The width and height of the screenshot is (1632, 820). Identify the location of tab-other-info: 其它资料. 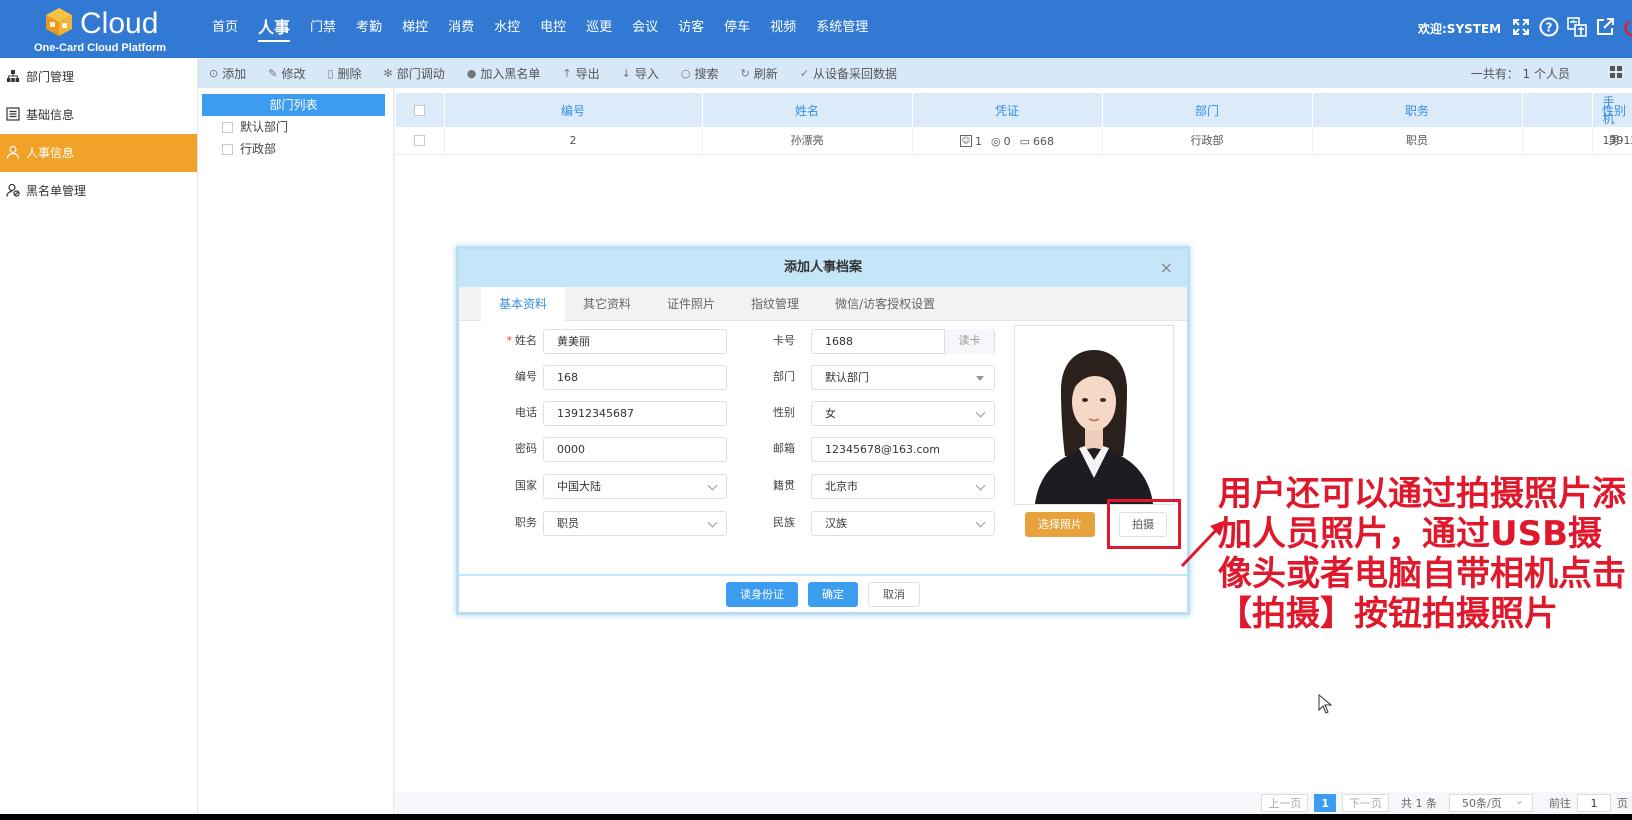
(607, 304).